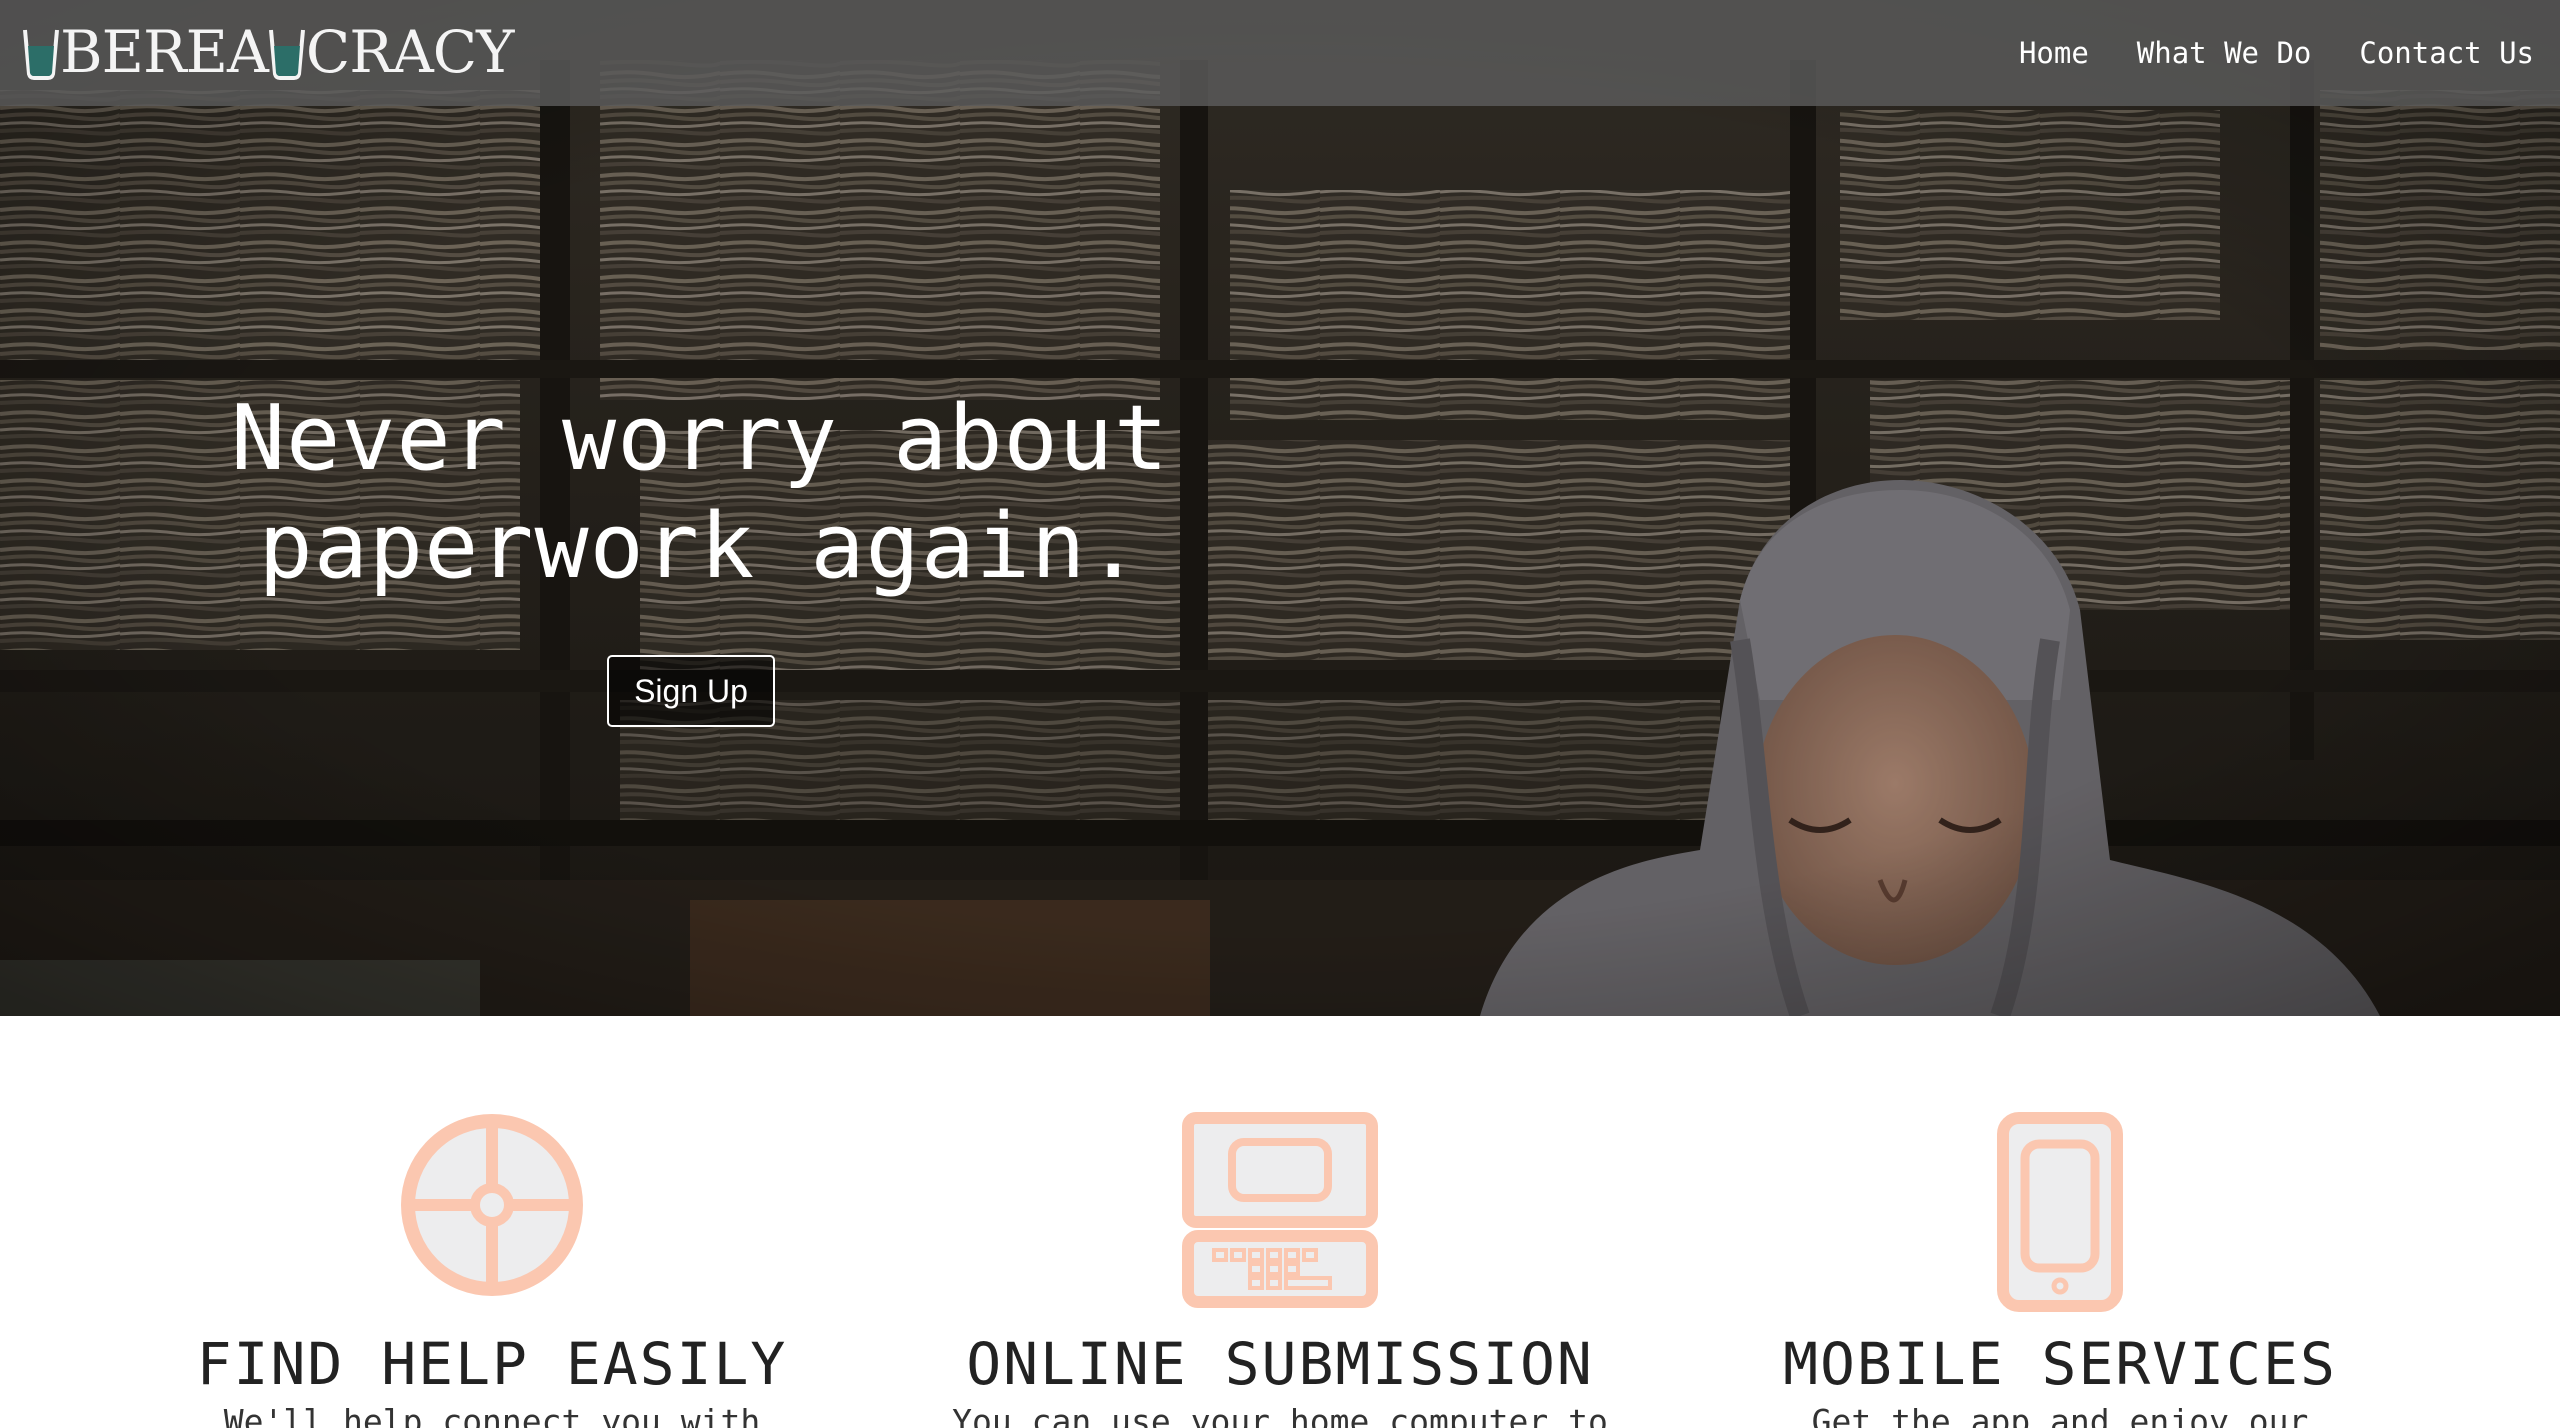  Describe the element at coordinates (2060, 1364) in the screenshot. I see `feature-title: MOBILE SERVICES` at that location.